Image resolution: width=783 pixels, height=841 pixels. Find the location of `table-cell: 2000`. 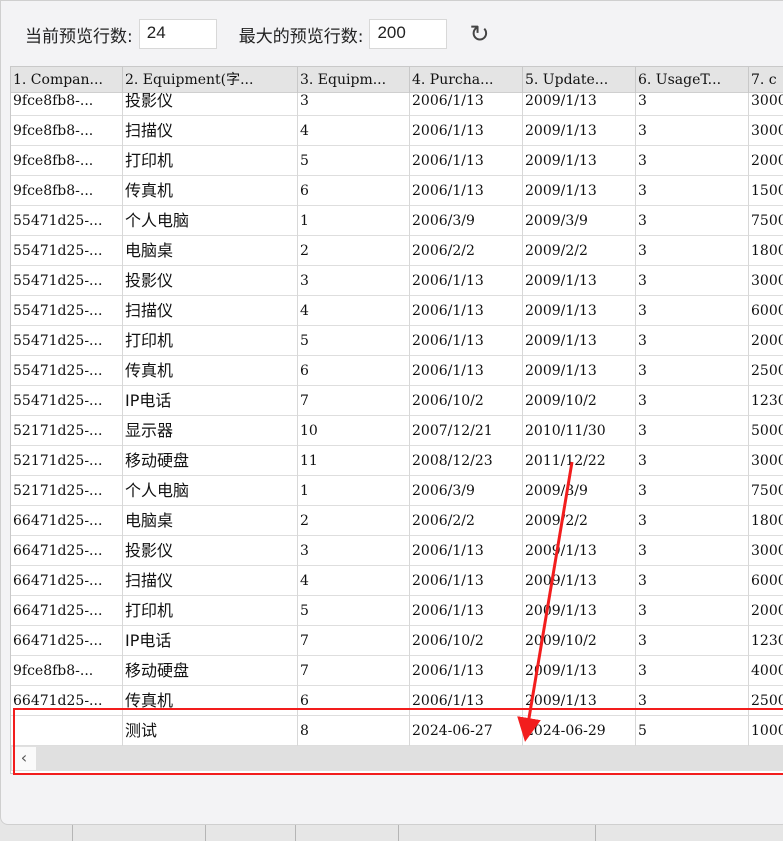

table-cell: 2000 is located at coordinates (766, 161).